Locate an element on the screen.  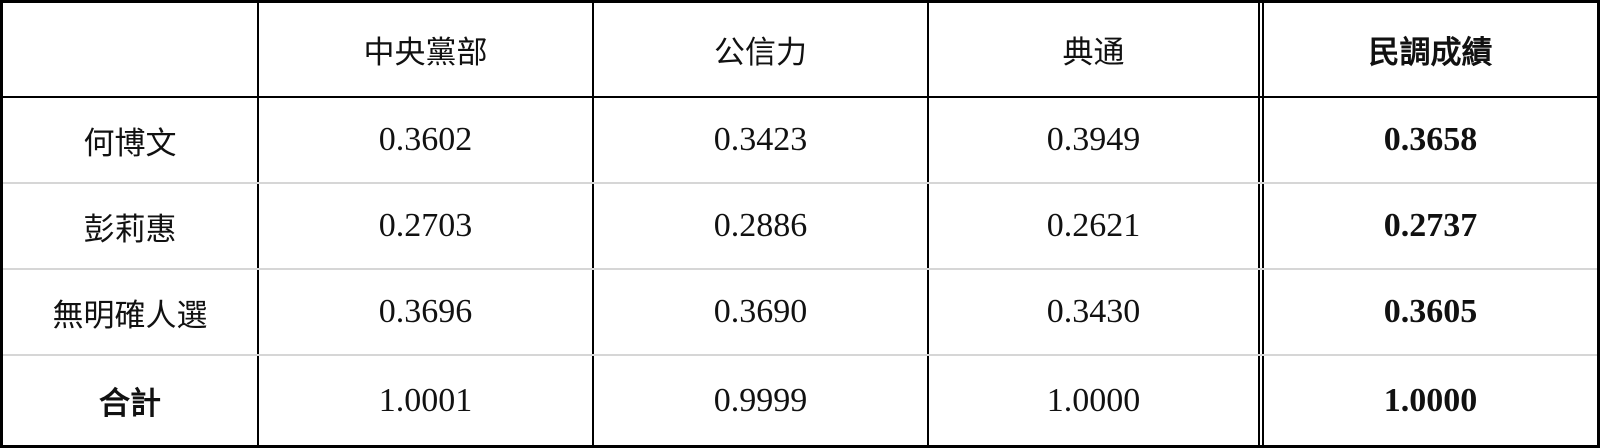
header-cell-credibility: 公信力 is located at coordinates (761, 49).